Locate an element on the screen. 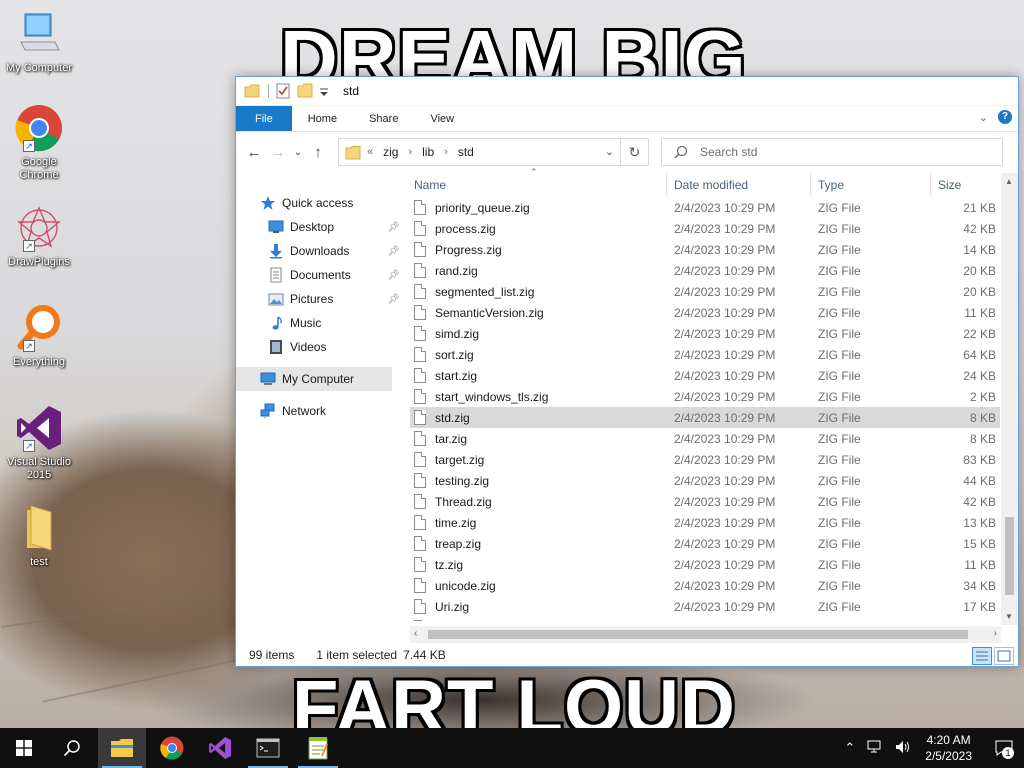 Image resolution: width=1024 pixels, height=768 pixels. column-header-type: Type is located at coordinates (872, 185).